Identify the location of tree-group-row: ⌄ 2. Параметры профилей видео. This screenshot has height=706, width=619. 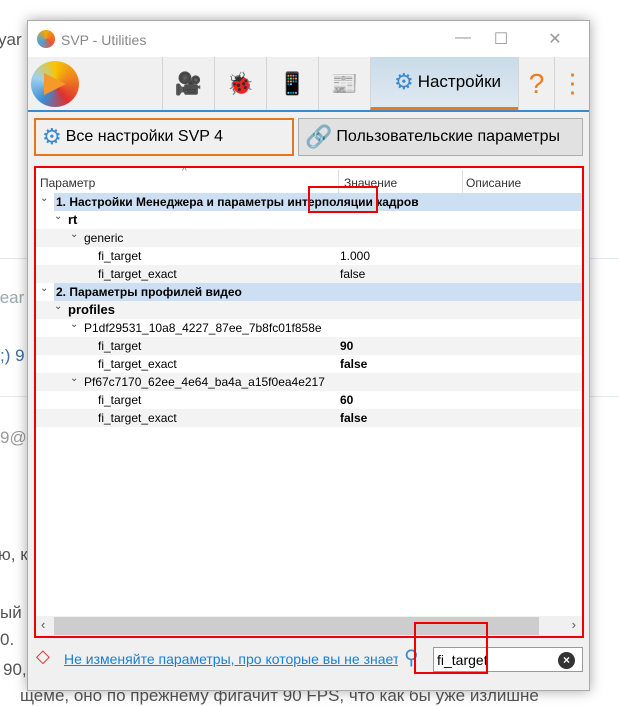
(311, 292).